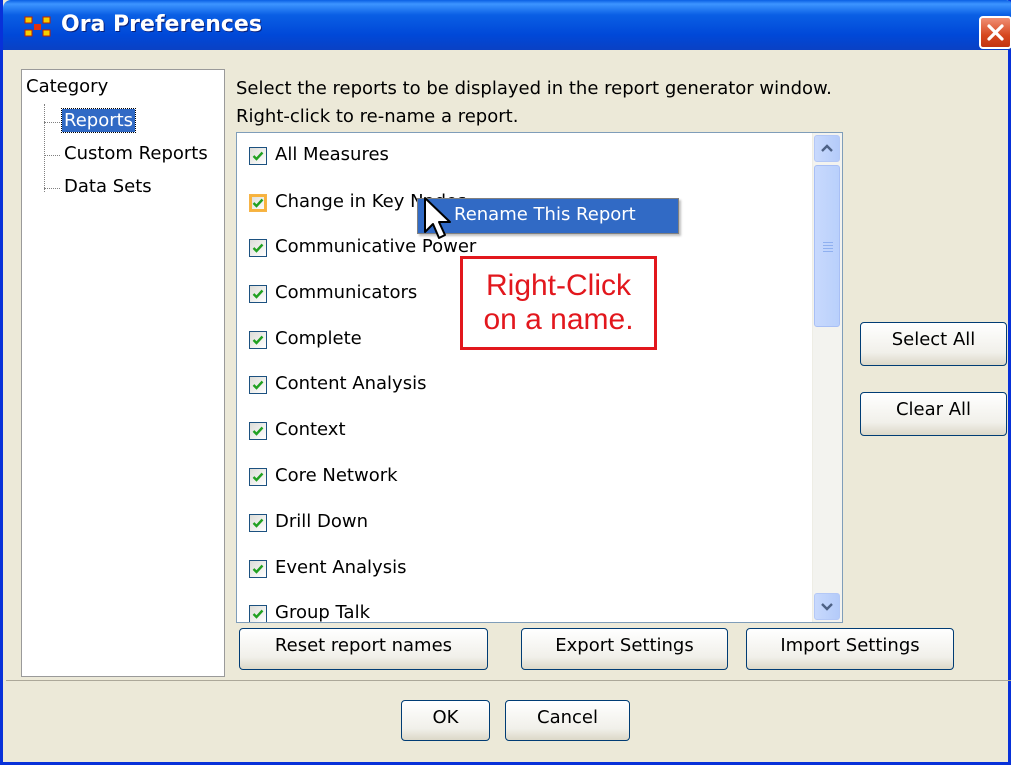 The image size is (1011, 765). What do you see at coordinates (161, 24) in the screenshot?
I see `window-title: Ora Preferences` at bounding box center [161, 24].